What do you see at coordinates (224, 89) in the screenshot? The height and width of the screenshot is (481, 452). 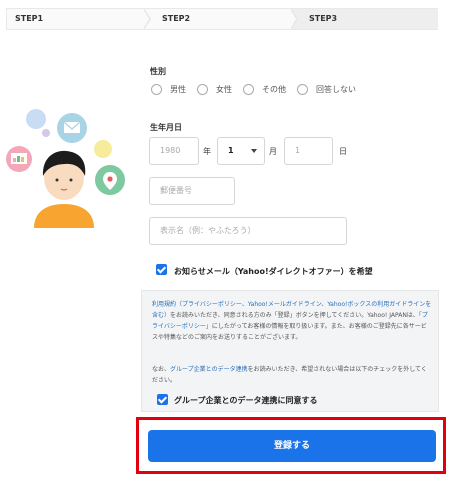 I see `radio-label: 女性` at bounding box center [224, 89].